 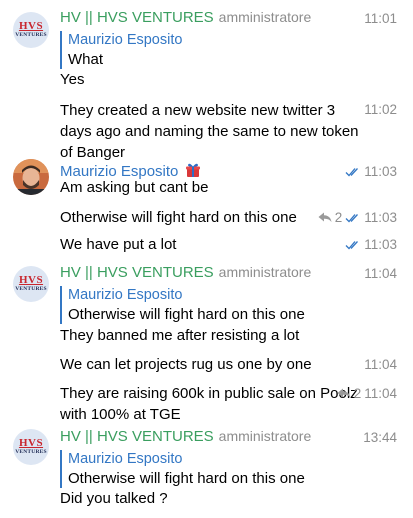 I want to click on reply-quote: Maurizio Esposito What, so click(x=121, y=50).